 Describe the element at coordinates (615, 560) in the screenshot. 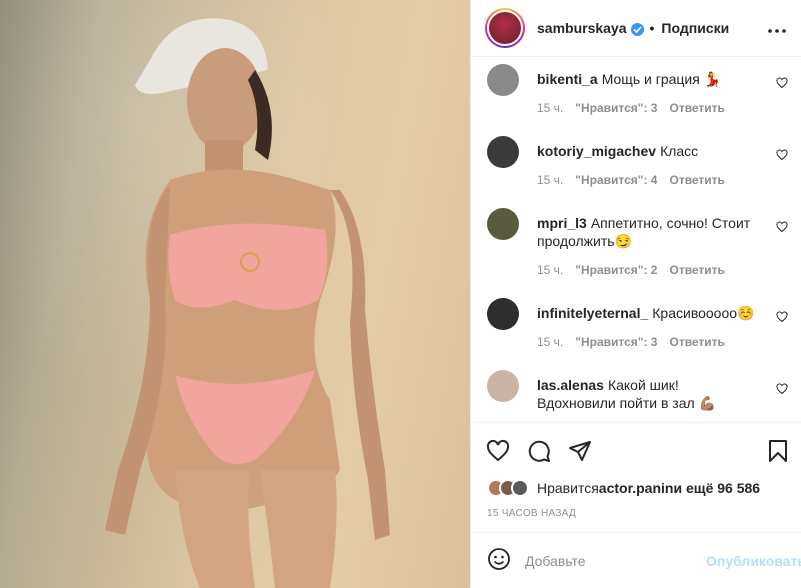

I see `comment-input` at that location.